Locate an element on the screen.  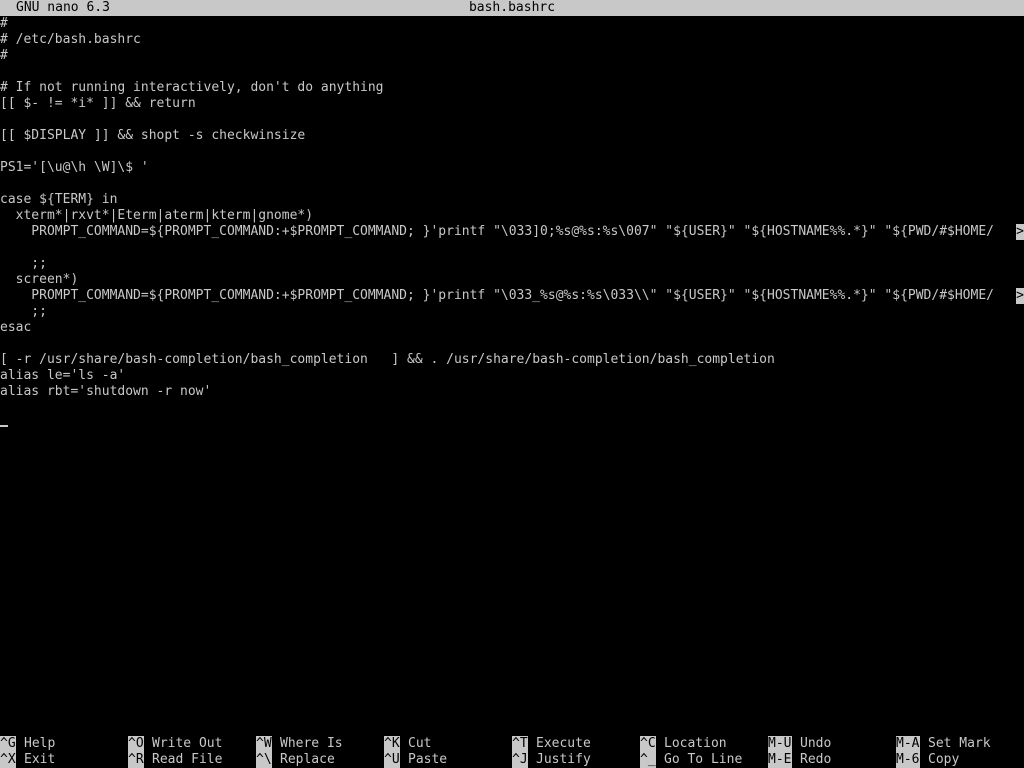
shortcut-key: M-6 is located at coordinates (908, 760).